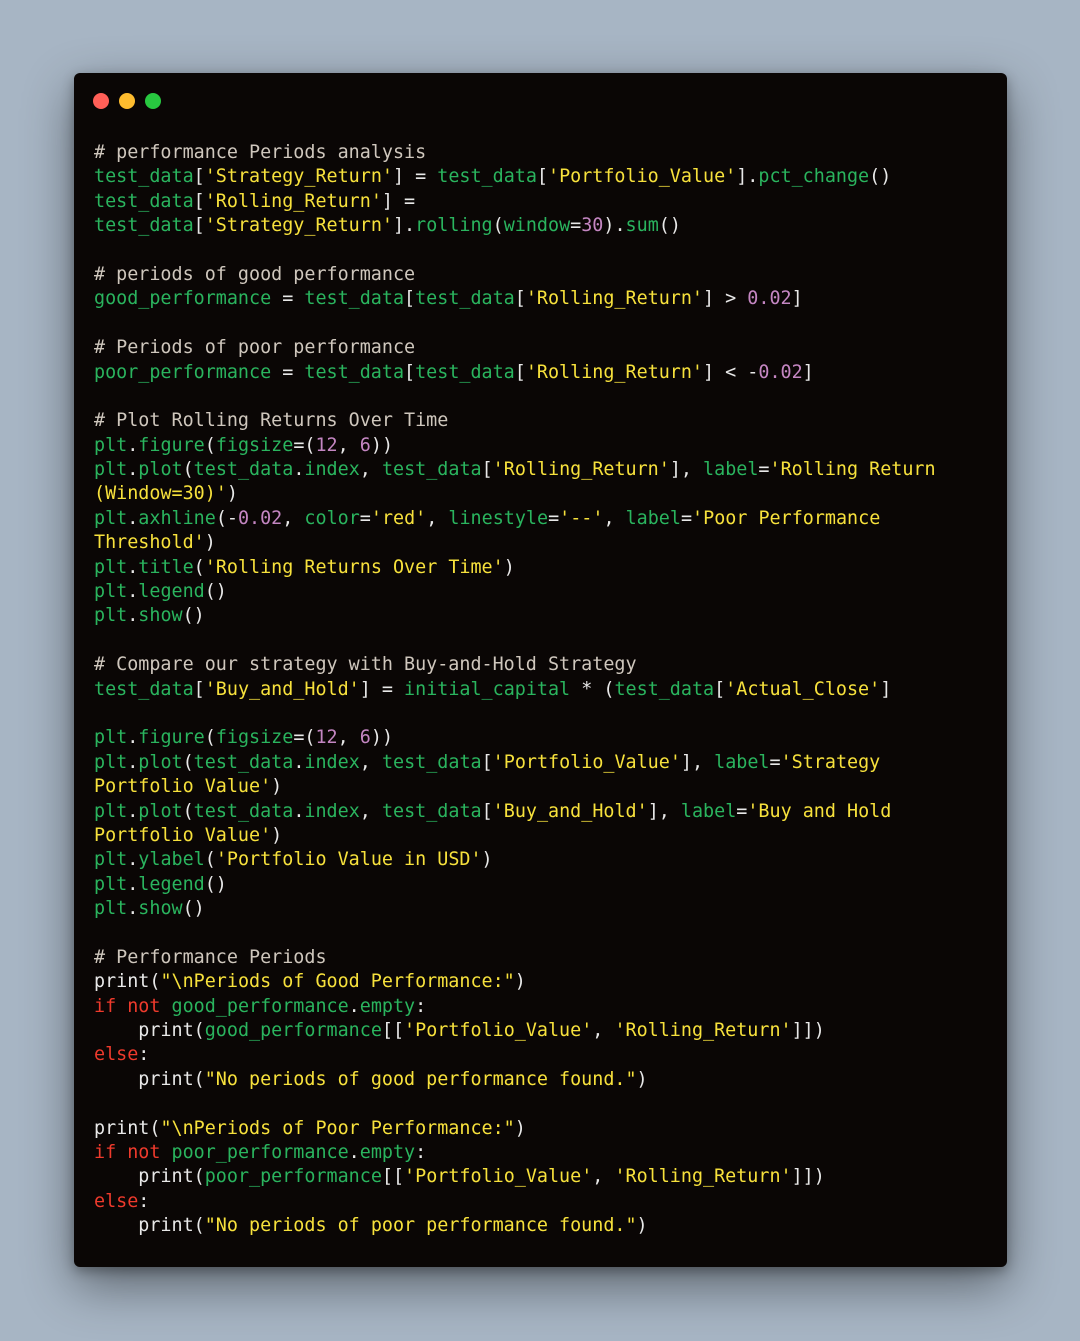  What do you see at coordinates (160, 811) in the screenshot?
I see `code-token-ident: plot` at bounding box center [160, 811].